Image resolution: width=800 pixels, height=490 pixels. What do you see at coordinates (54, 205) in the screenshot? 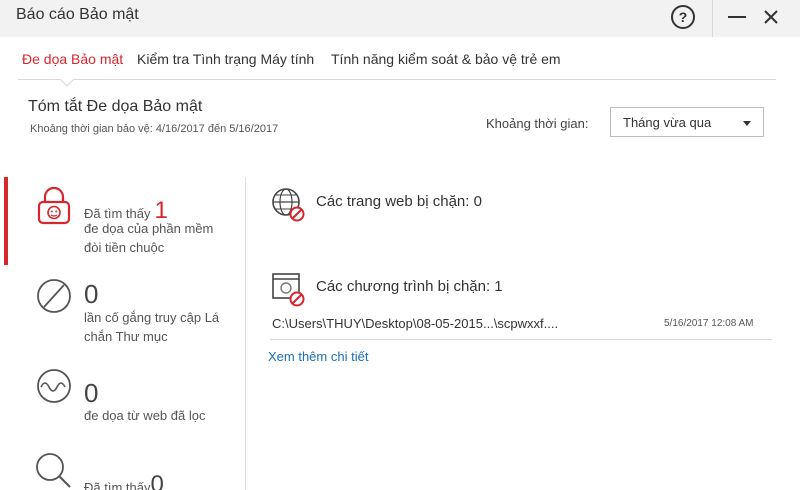
I see `lock-icon` at bounding box center [54, 205].